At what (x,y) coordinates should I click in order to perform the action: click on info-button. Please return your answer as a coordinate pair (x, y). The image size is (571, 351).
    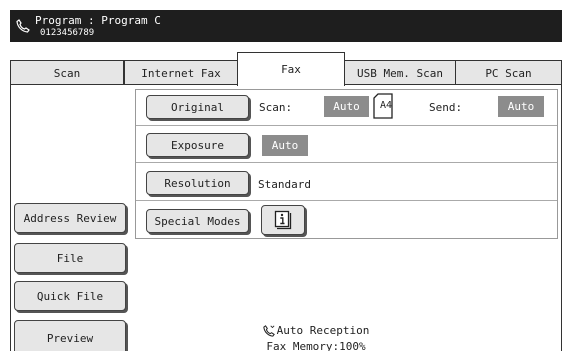
    Looking at the image, I should click on (283, 220).